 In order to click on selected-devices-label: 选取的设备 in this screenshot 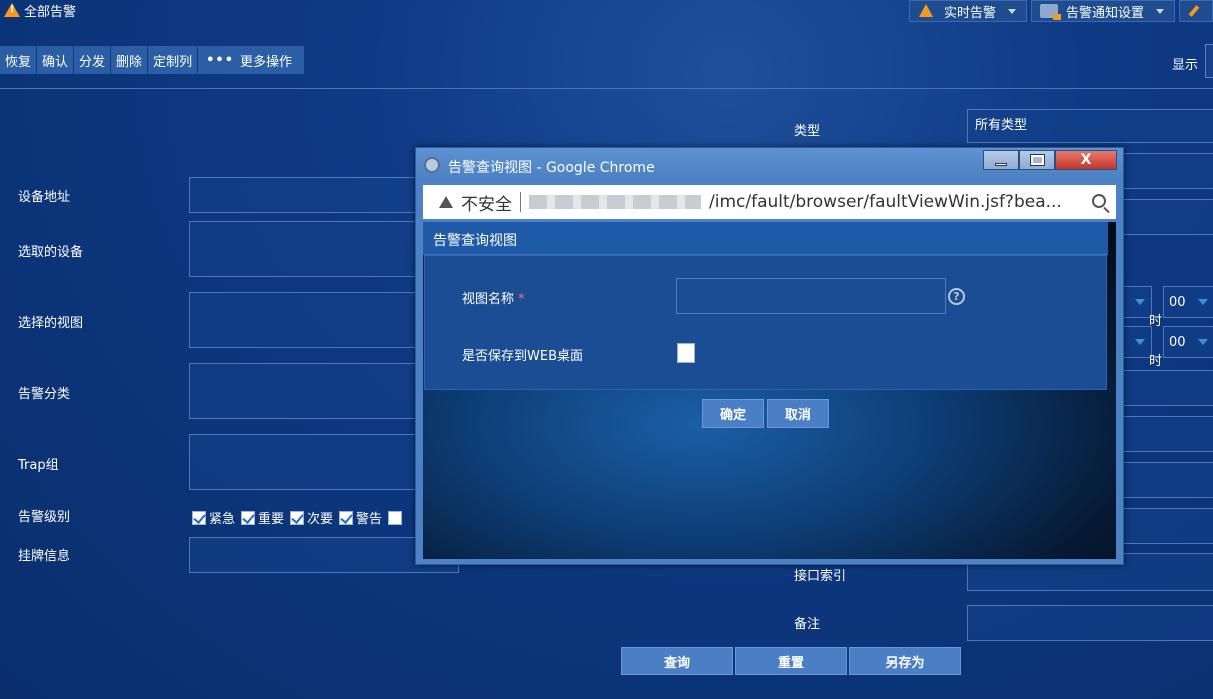, I will do `click(51, 252)`.